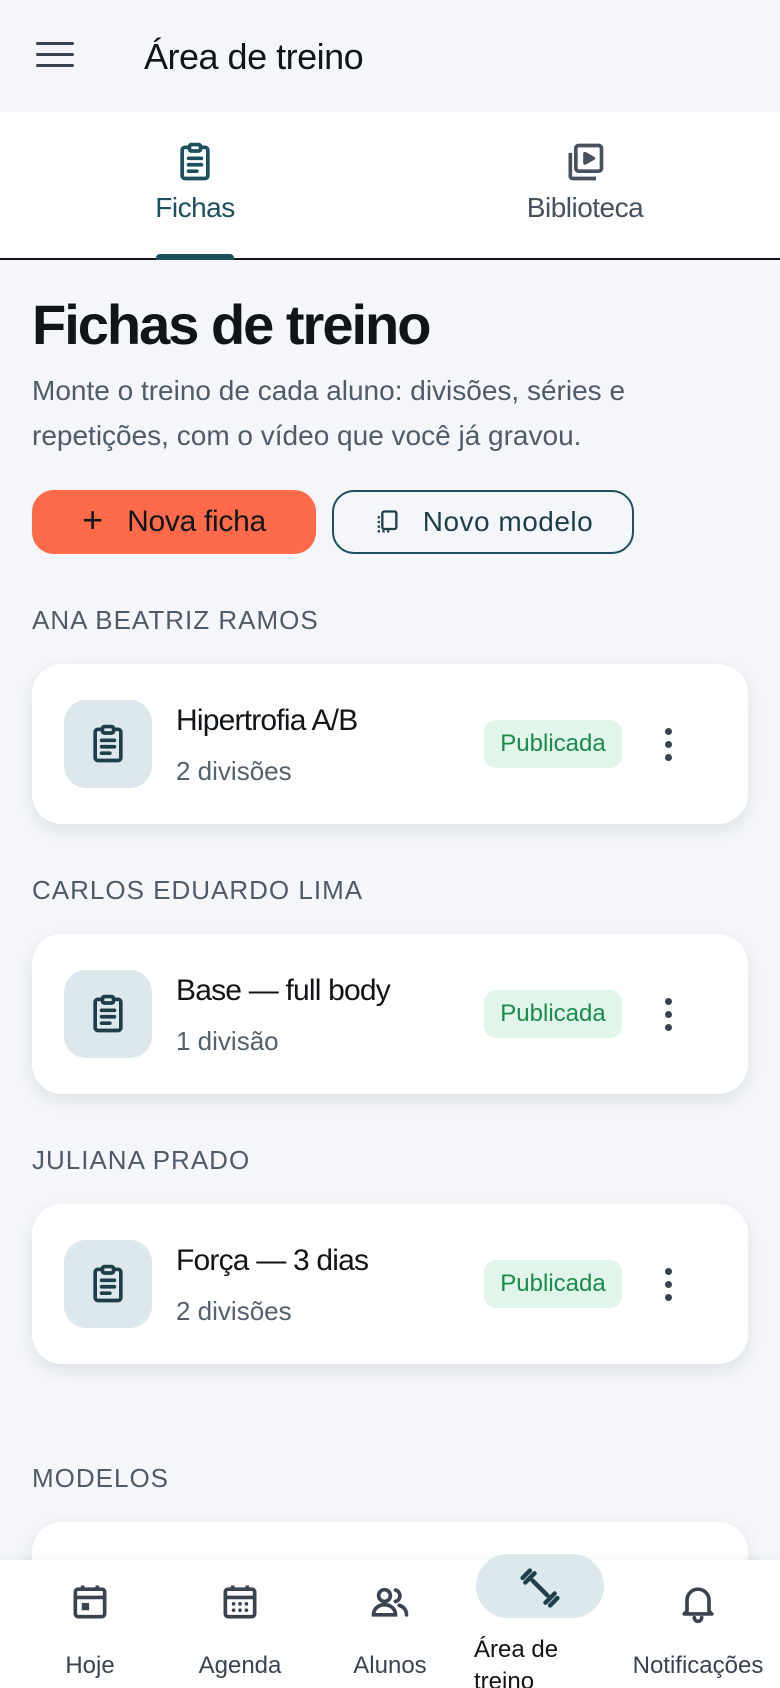 The height and width of the screenshot is (1688, 780). I want to click on bell-icon, so click(698, 1605).